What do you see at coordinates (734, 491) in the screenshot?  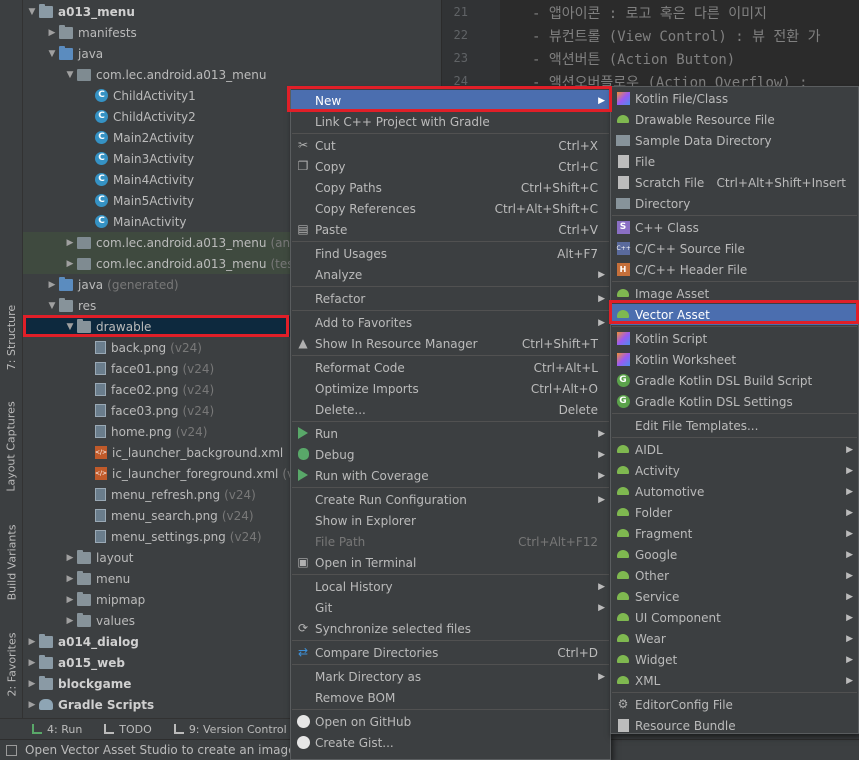 I see `menu-item-automotive: Automotive ▶` at bounding box center [734, 491].